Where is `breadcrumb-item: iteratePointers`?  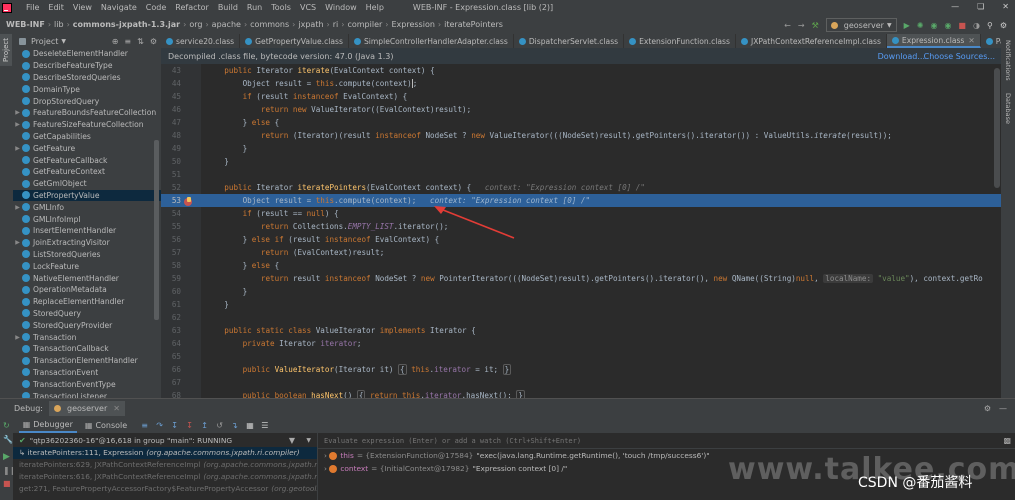
breadcrumb-item: iteratePointers is located at coordinates (473, 24).